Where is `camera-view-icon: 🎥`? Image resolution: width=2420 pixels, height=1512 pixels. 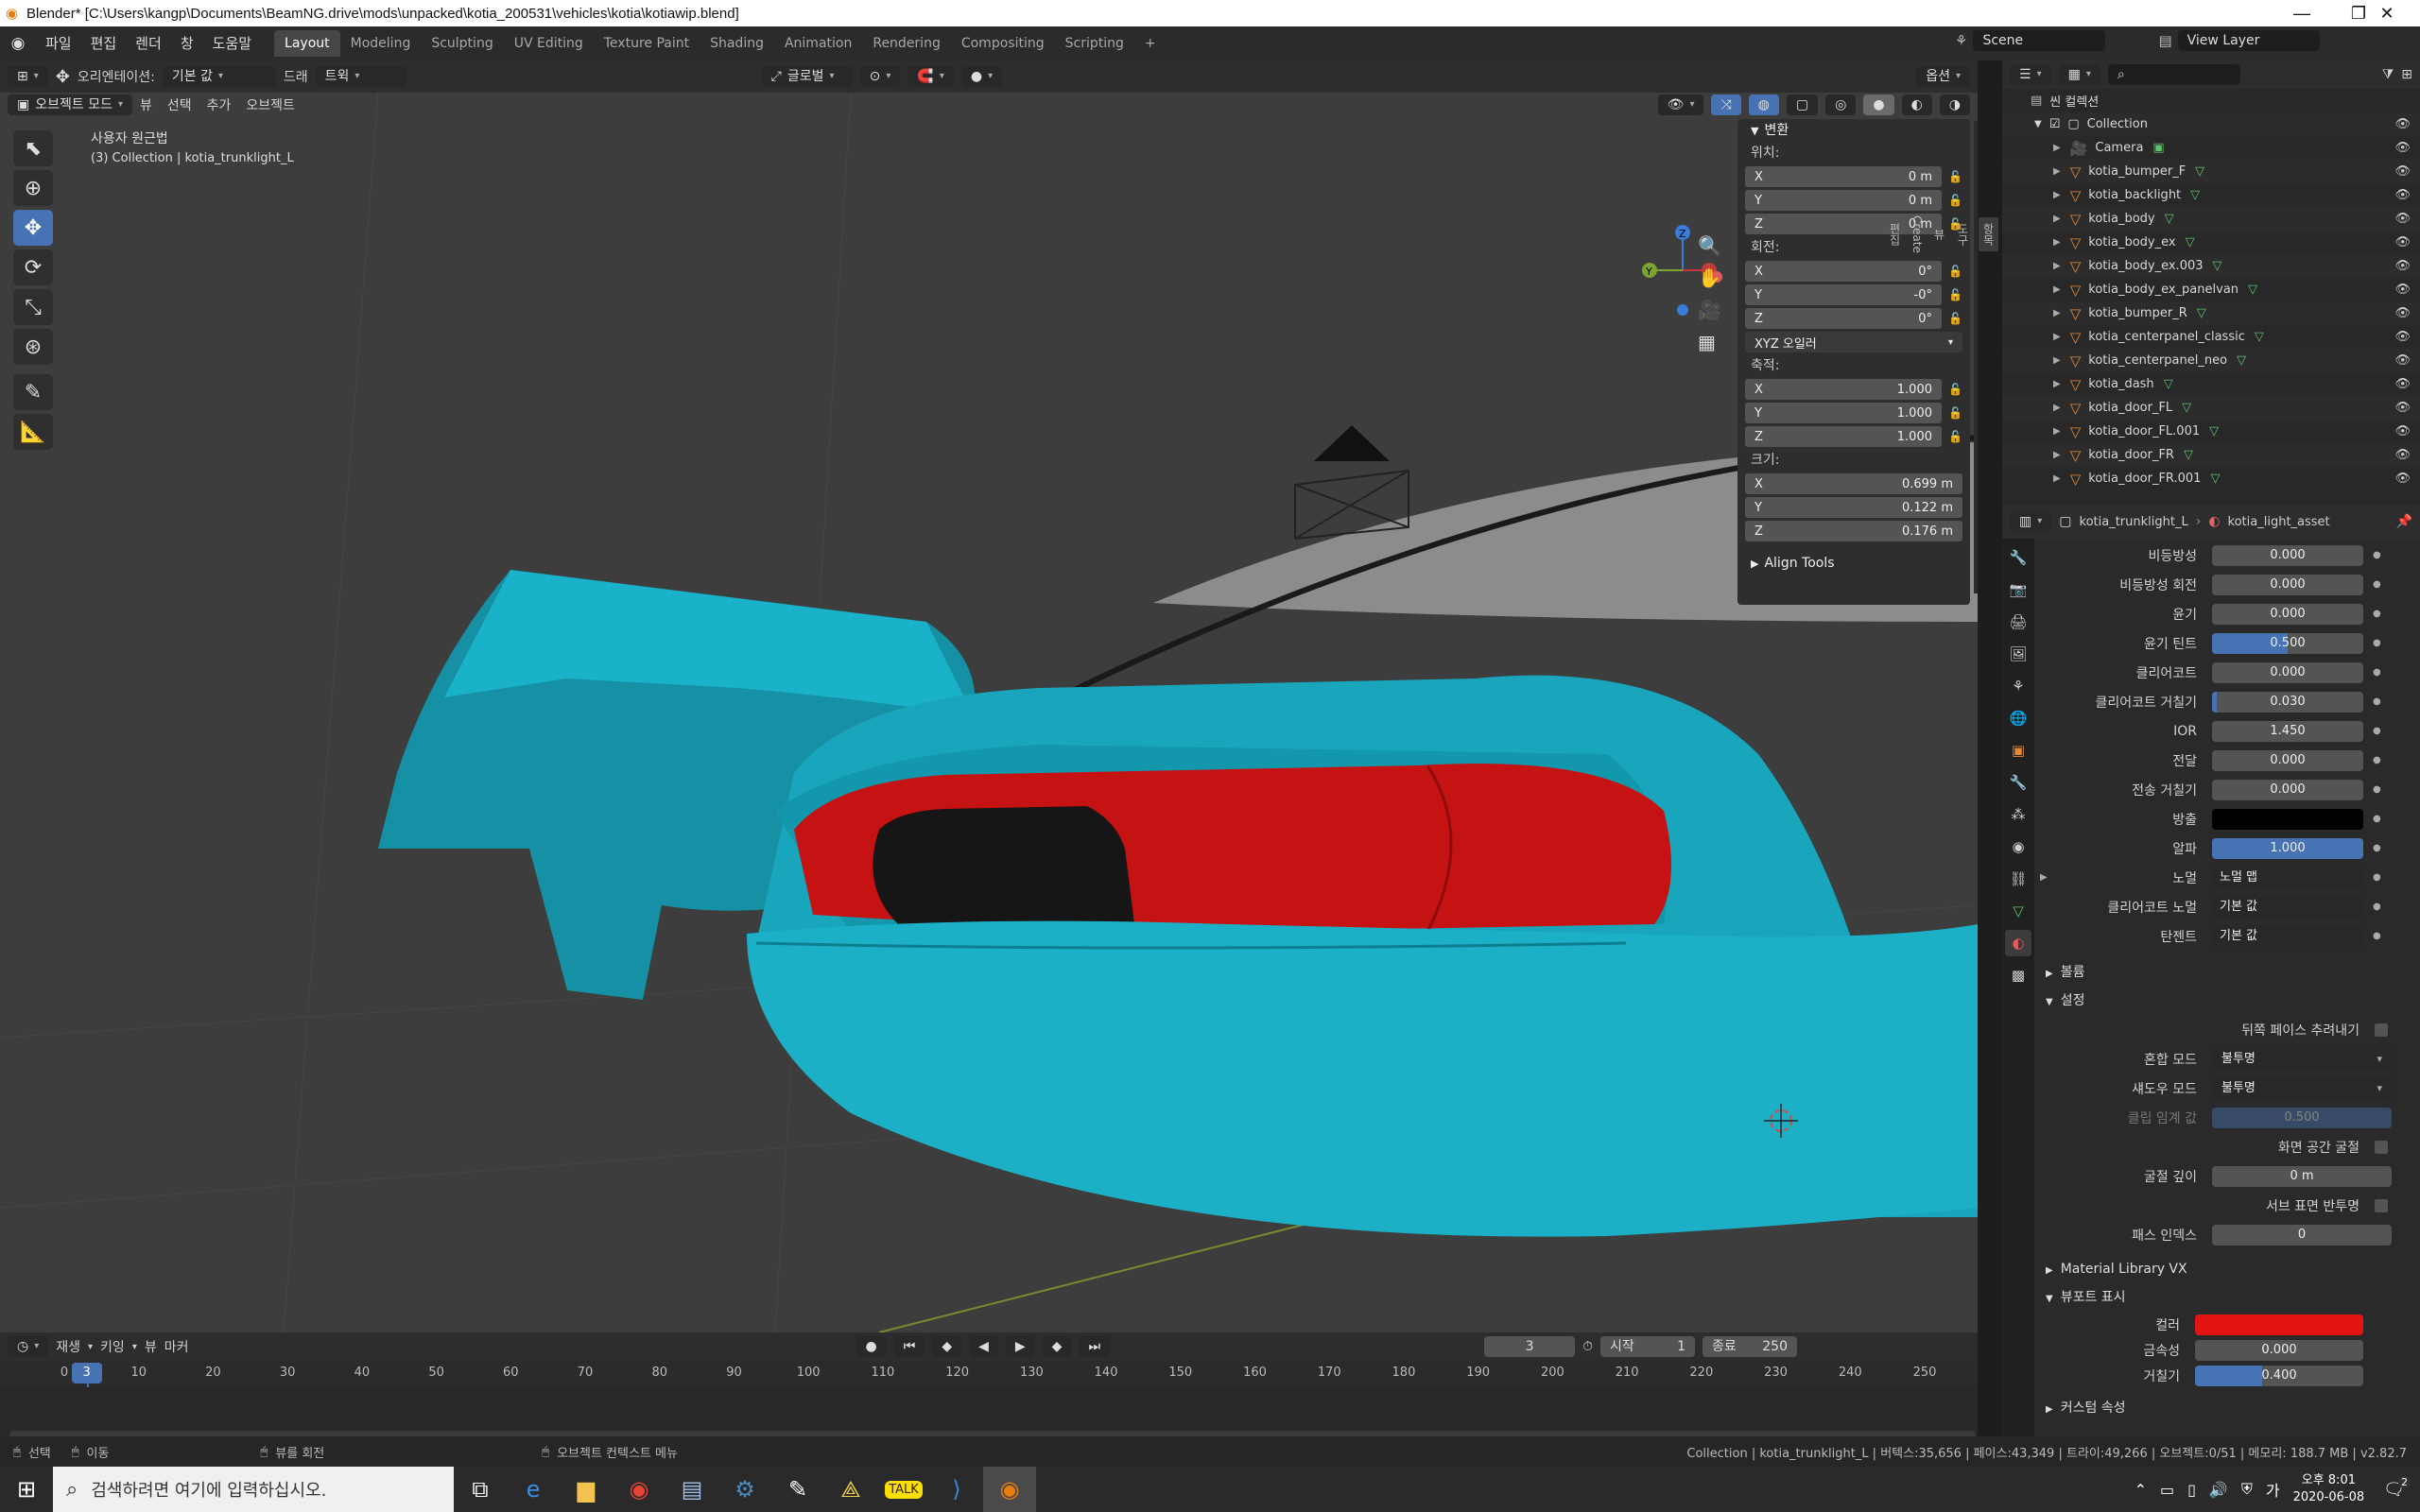
camera-view-icon: 🎥 is located at coordinates (1709, 310).